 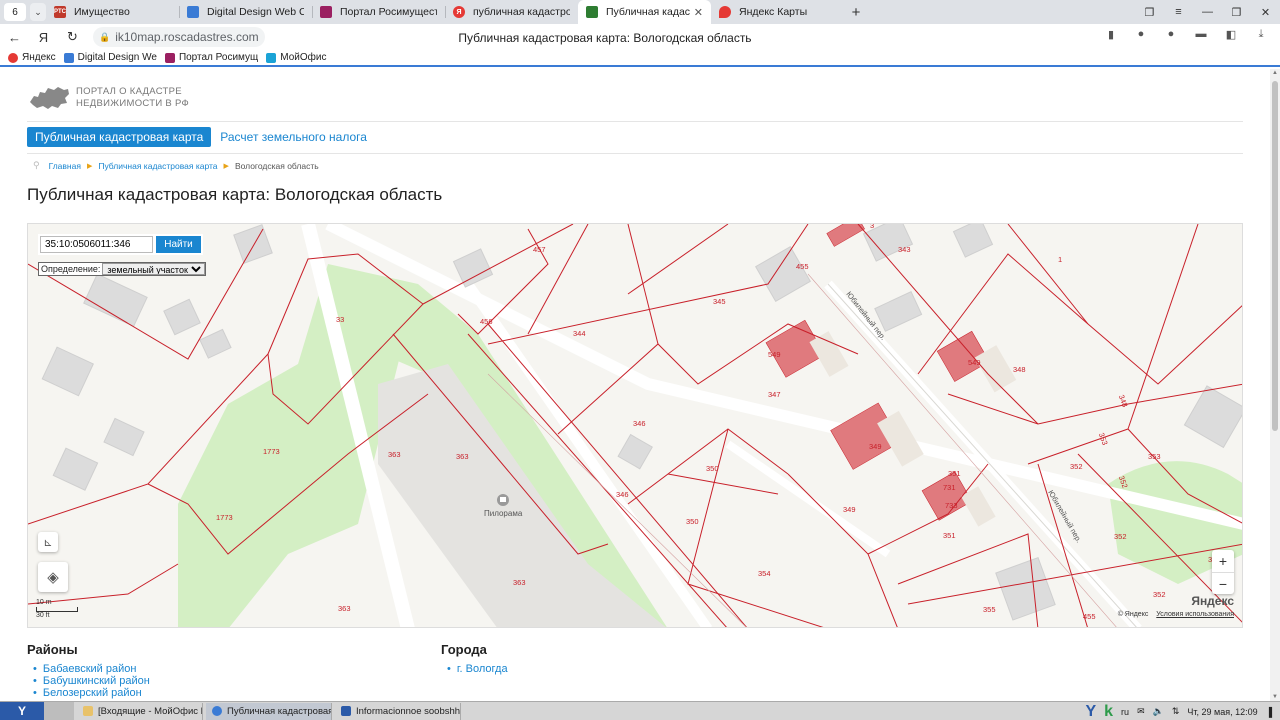 I want to click on document-icon, so click(x=346, y=711).